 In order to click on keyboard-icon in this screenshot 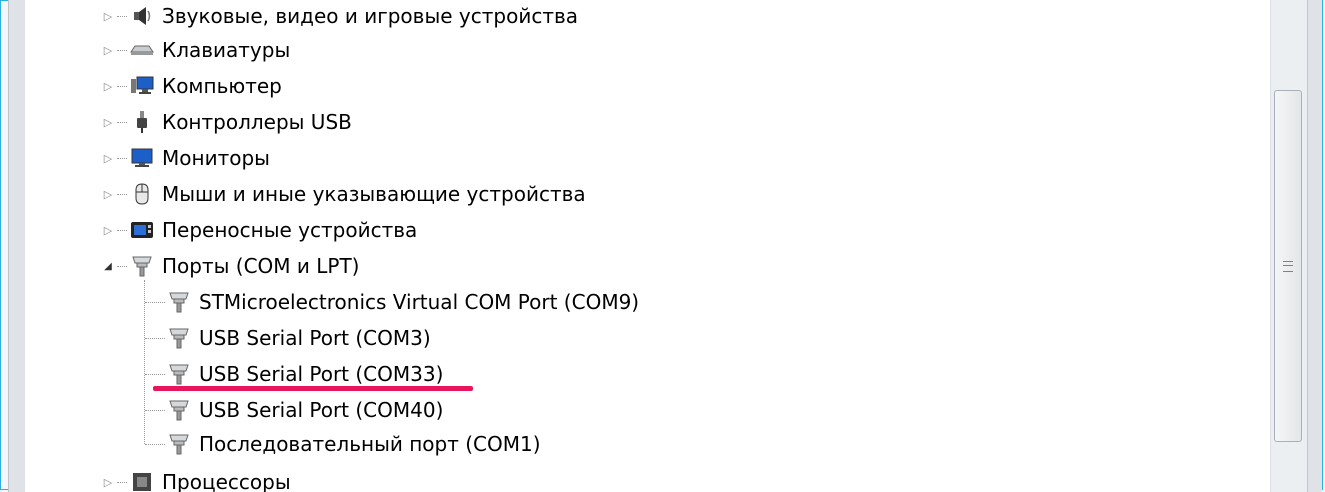, I will do `click(142, 50)`.